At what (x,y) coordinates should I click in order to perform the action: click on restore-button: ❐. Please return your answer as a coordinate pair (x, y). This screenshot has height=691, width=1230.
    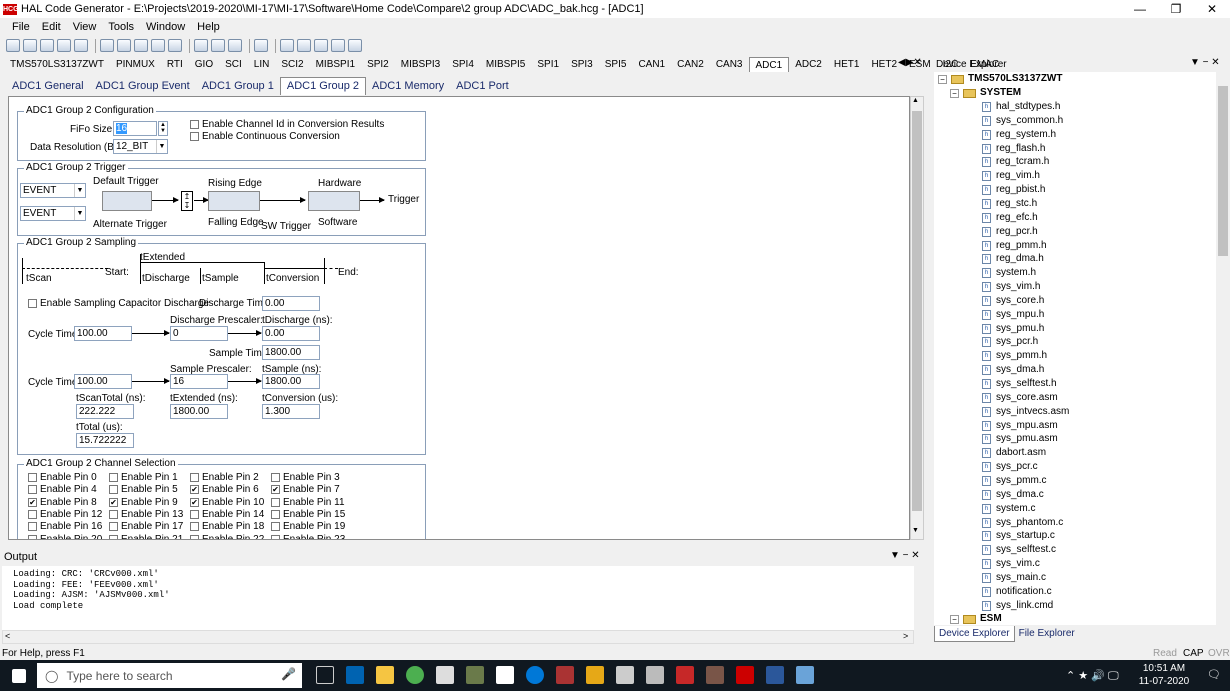
    Looking at the image, I should click on (1176, 9).